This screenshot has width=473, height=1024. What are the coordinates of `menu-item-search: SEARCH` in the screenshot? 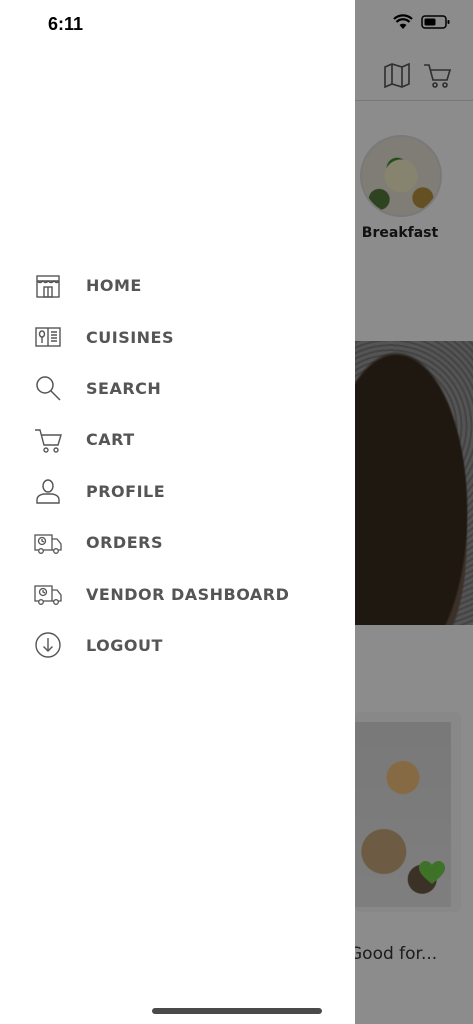 It's located at (182, 388).